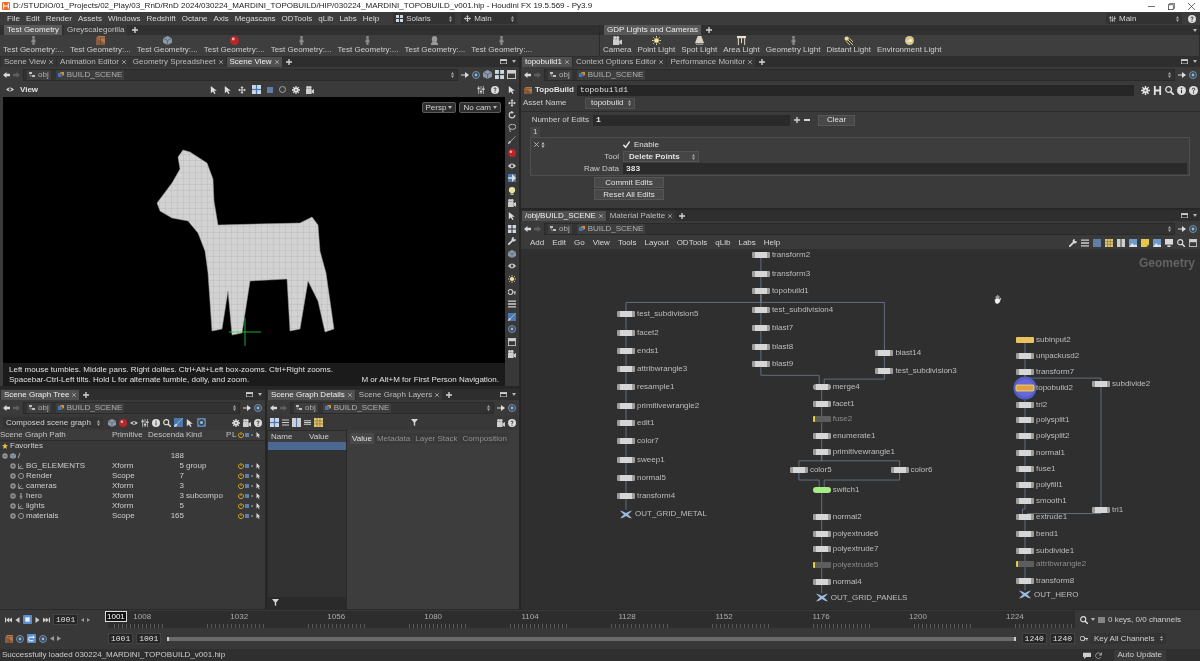 The height and width of the screenshot is (661, 1200). Describe the element at coordinates (1086, 655) in the screenshot. I see `speech-bubble-icon` at that location.